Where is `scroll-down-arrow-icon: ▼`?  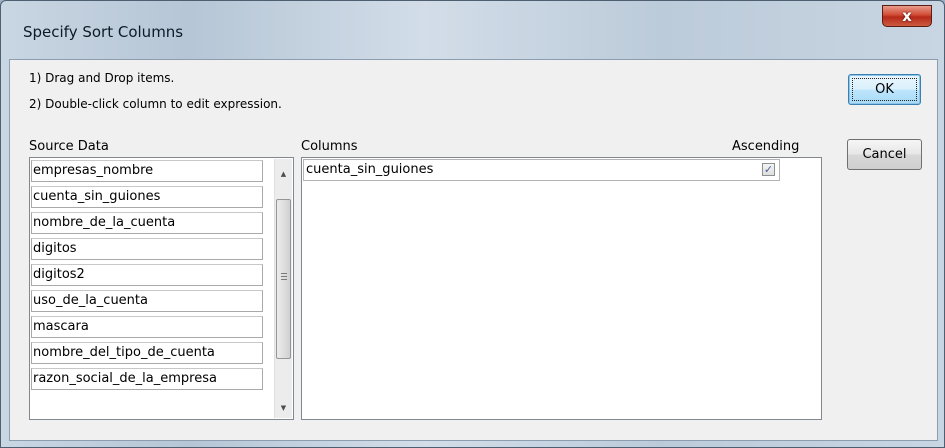
scroll-down-arrow-icon: ▼ is located at coordinates (283, 407).